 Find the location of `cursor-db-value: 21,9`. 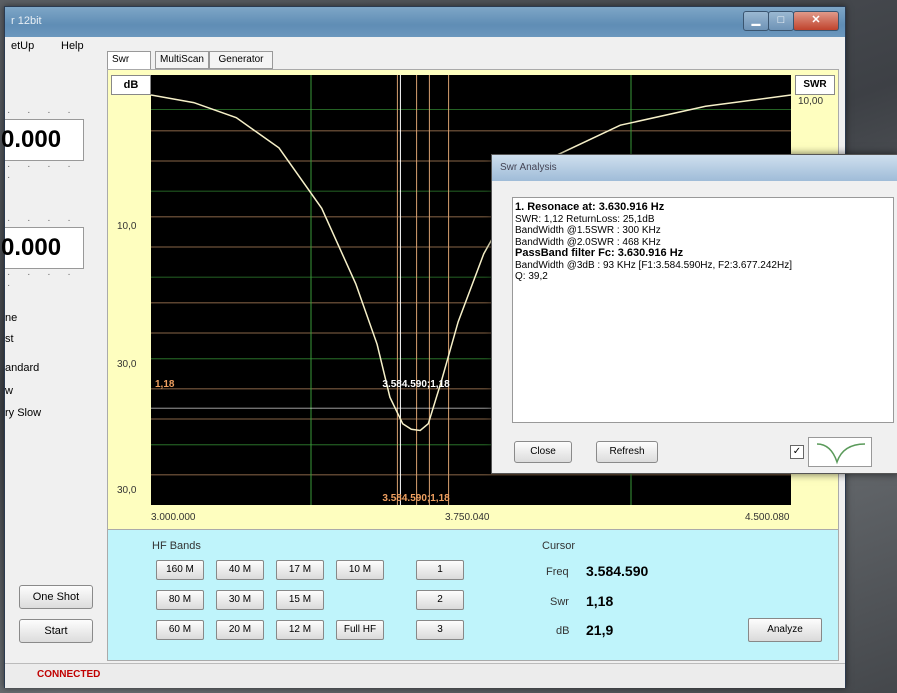

cursor-db-value: 21,9 is located at coordinates (600, 630).